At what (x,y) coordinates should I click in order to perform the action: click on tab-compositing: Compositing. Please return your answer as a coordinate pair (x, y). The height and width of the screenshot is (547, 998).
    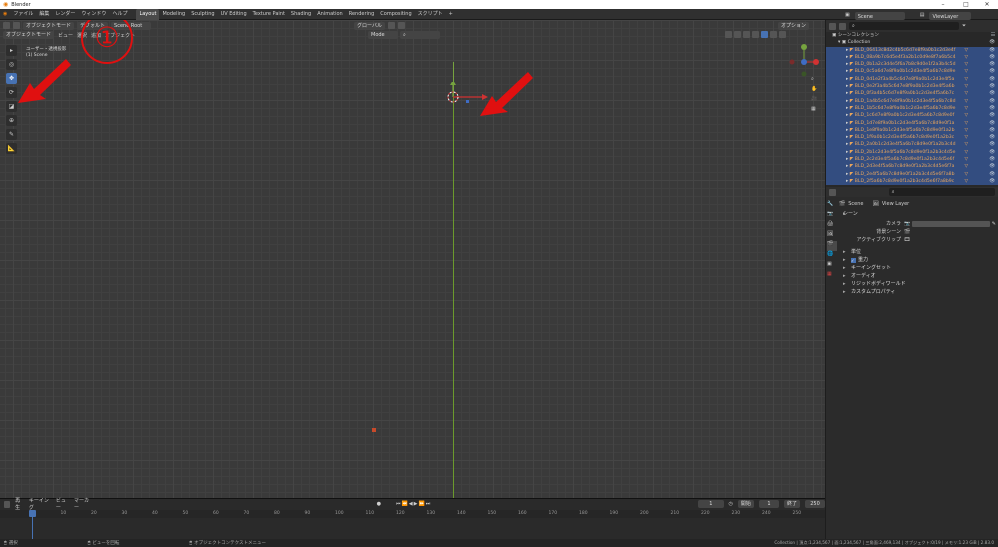
    Looking at the image, I should click on (395, 14).